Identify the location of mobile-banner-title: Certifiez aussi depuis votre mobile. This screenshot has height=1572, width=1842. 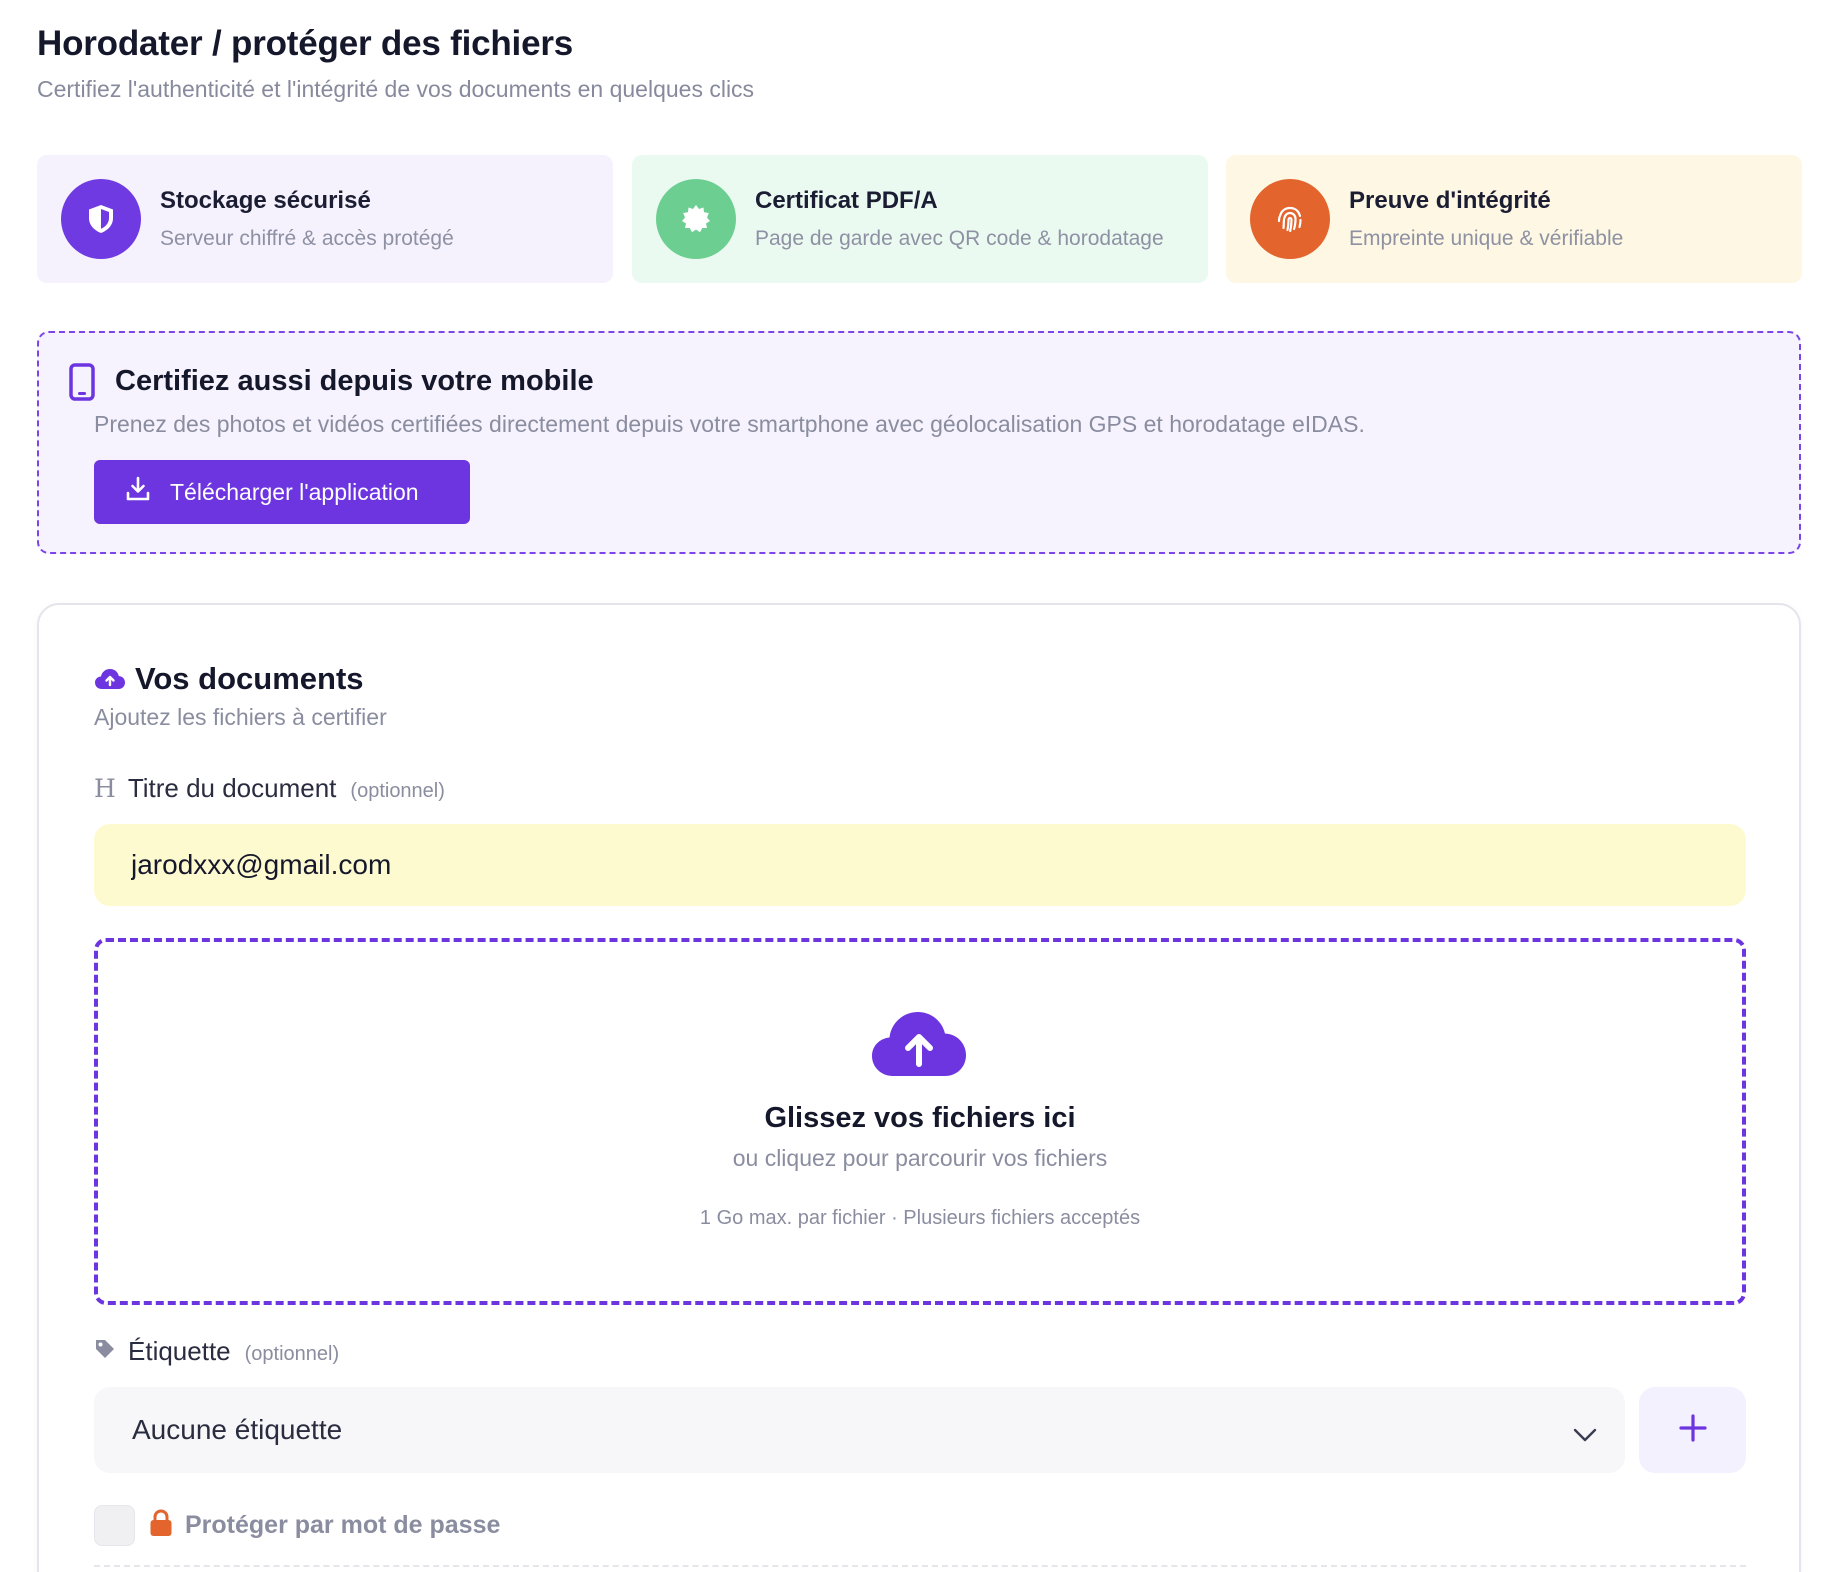
(354, 381).